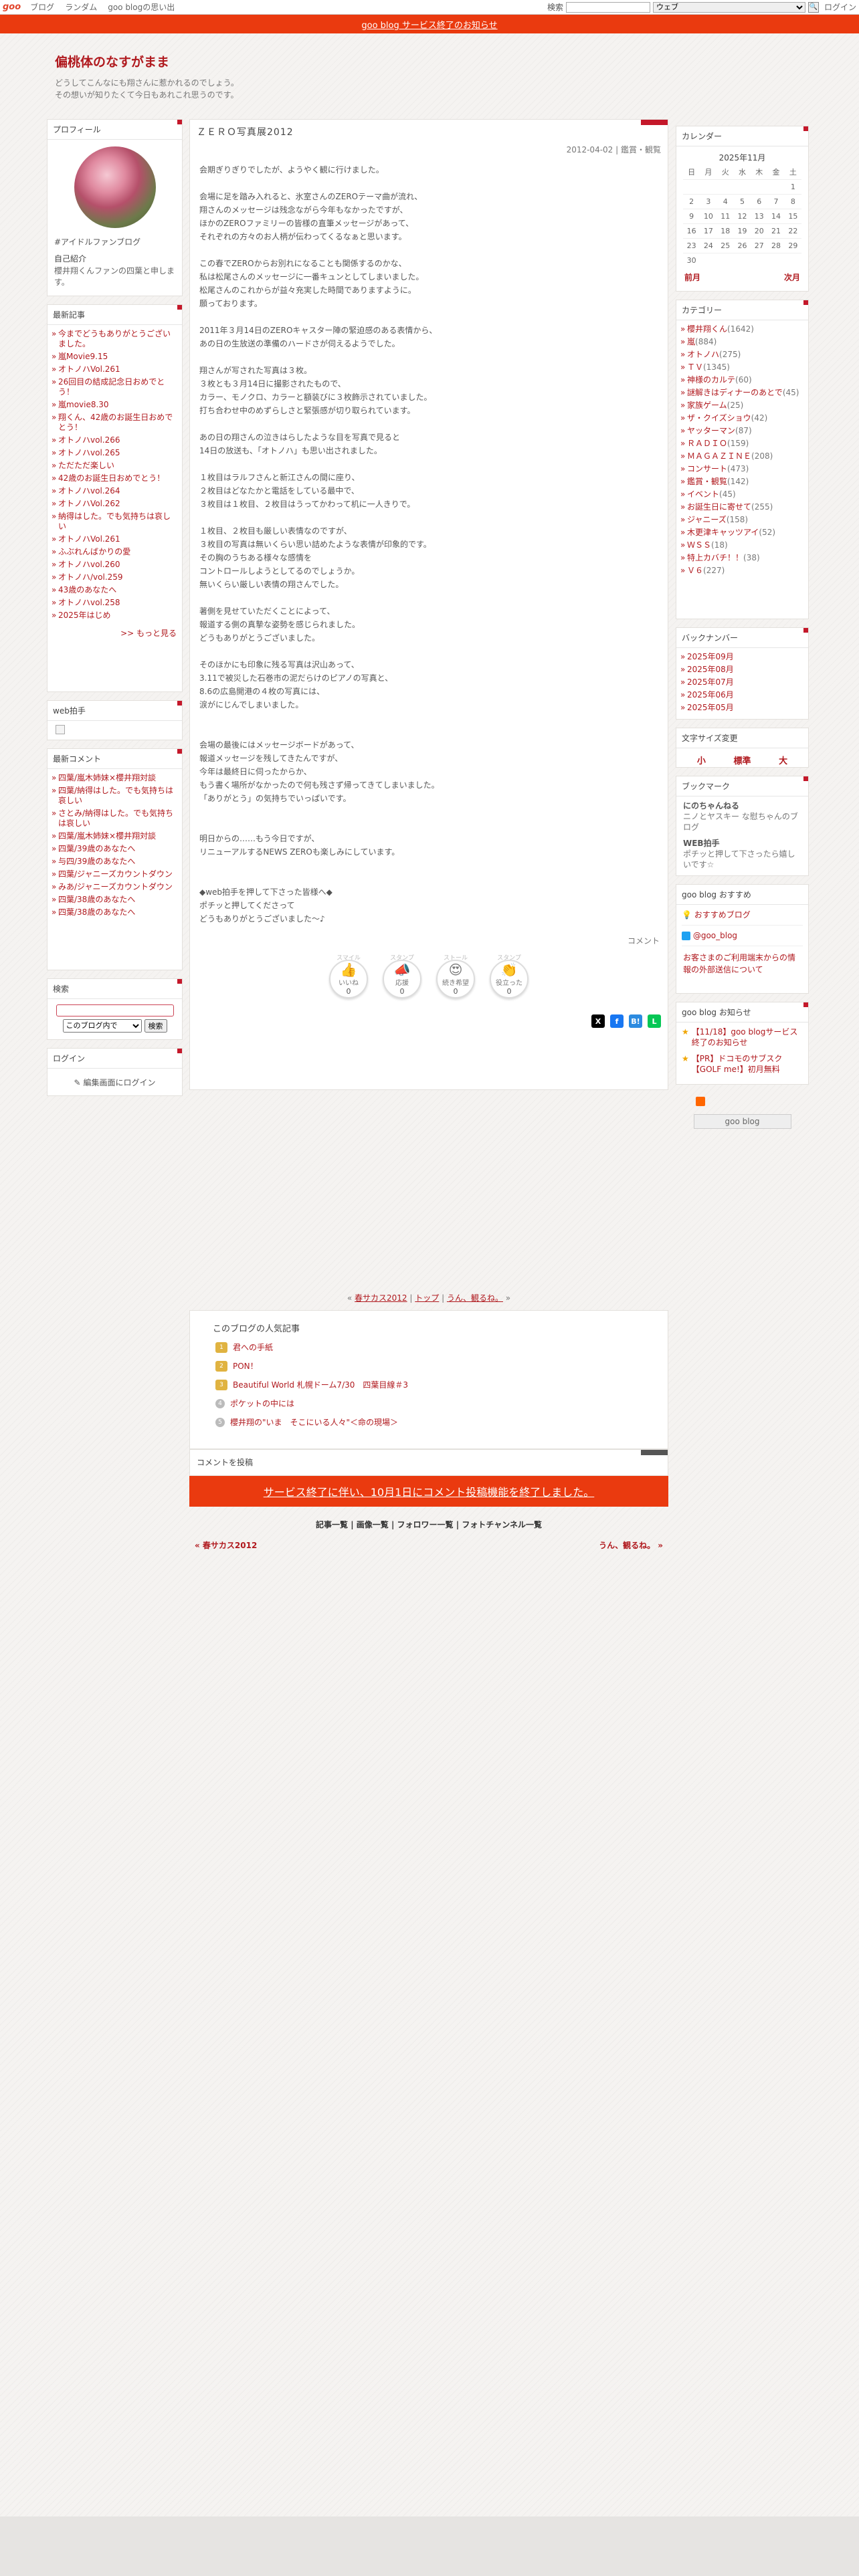 This screenshot has width=859, height=2576. Describe the element at coordinates (742, 1121) in the screenshot. I see `goo-blog-badge: goo blog` at that location.